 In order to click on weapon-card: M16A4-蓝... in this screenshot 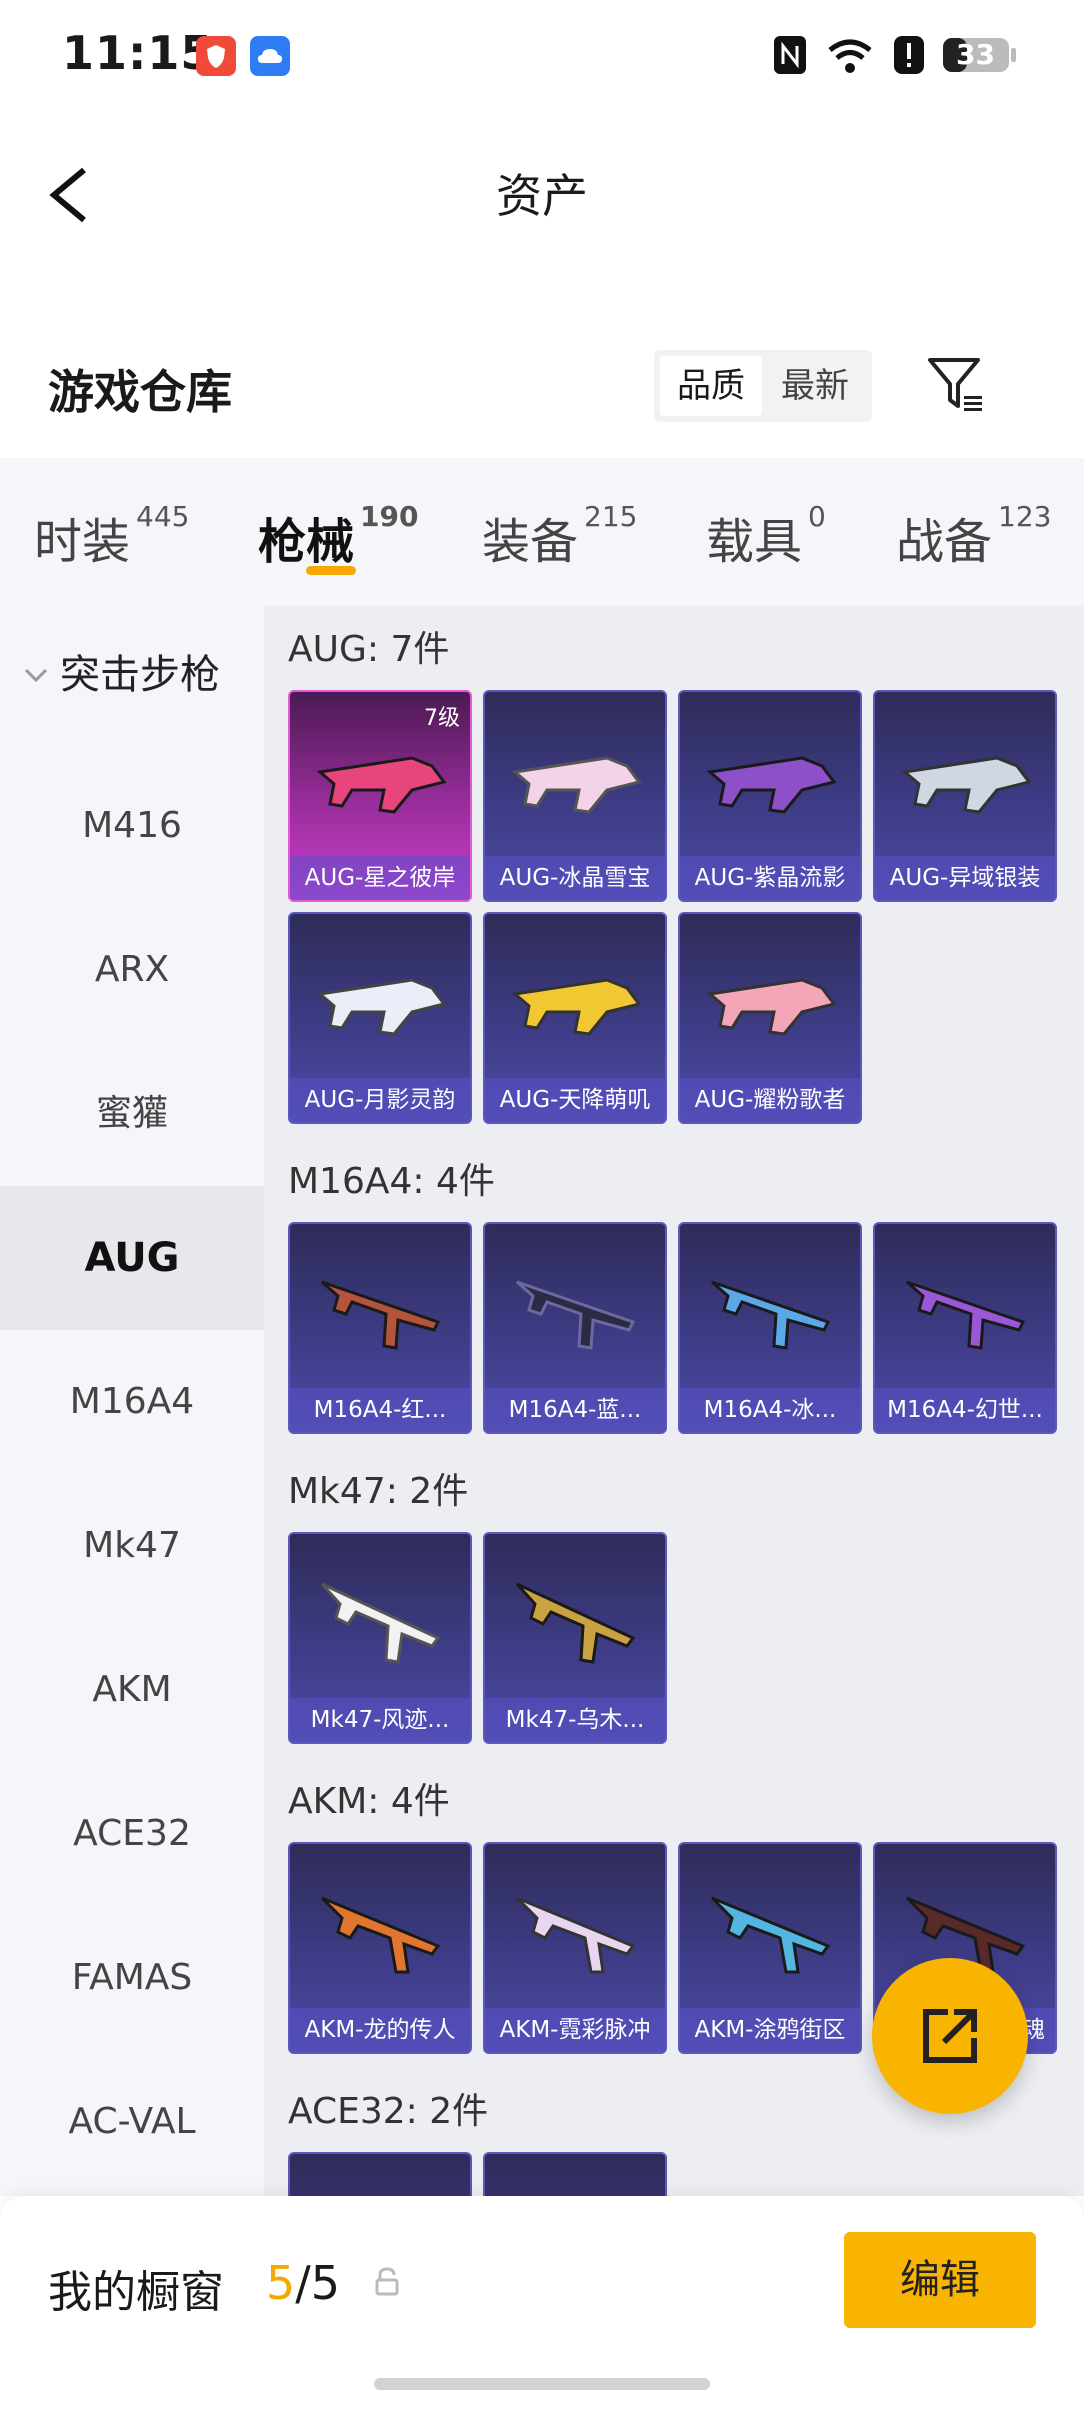, I will do `click(575, 1328)`.